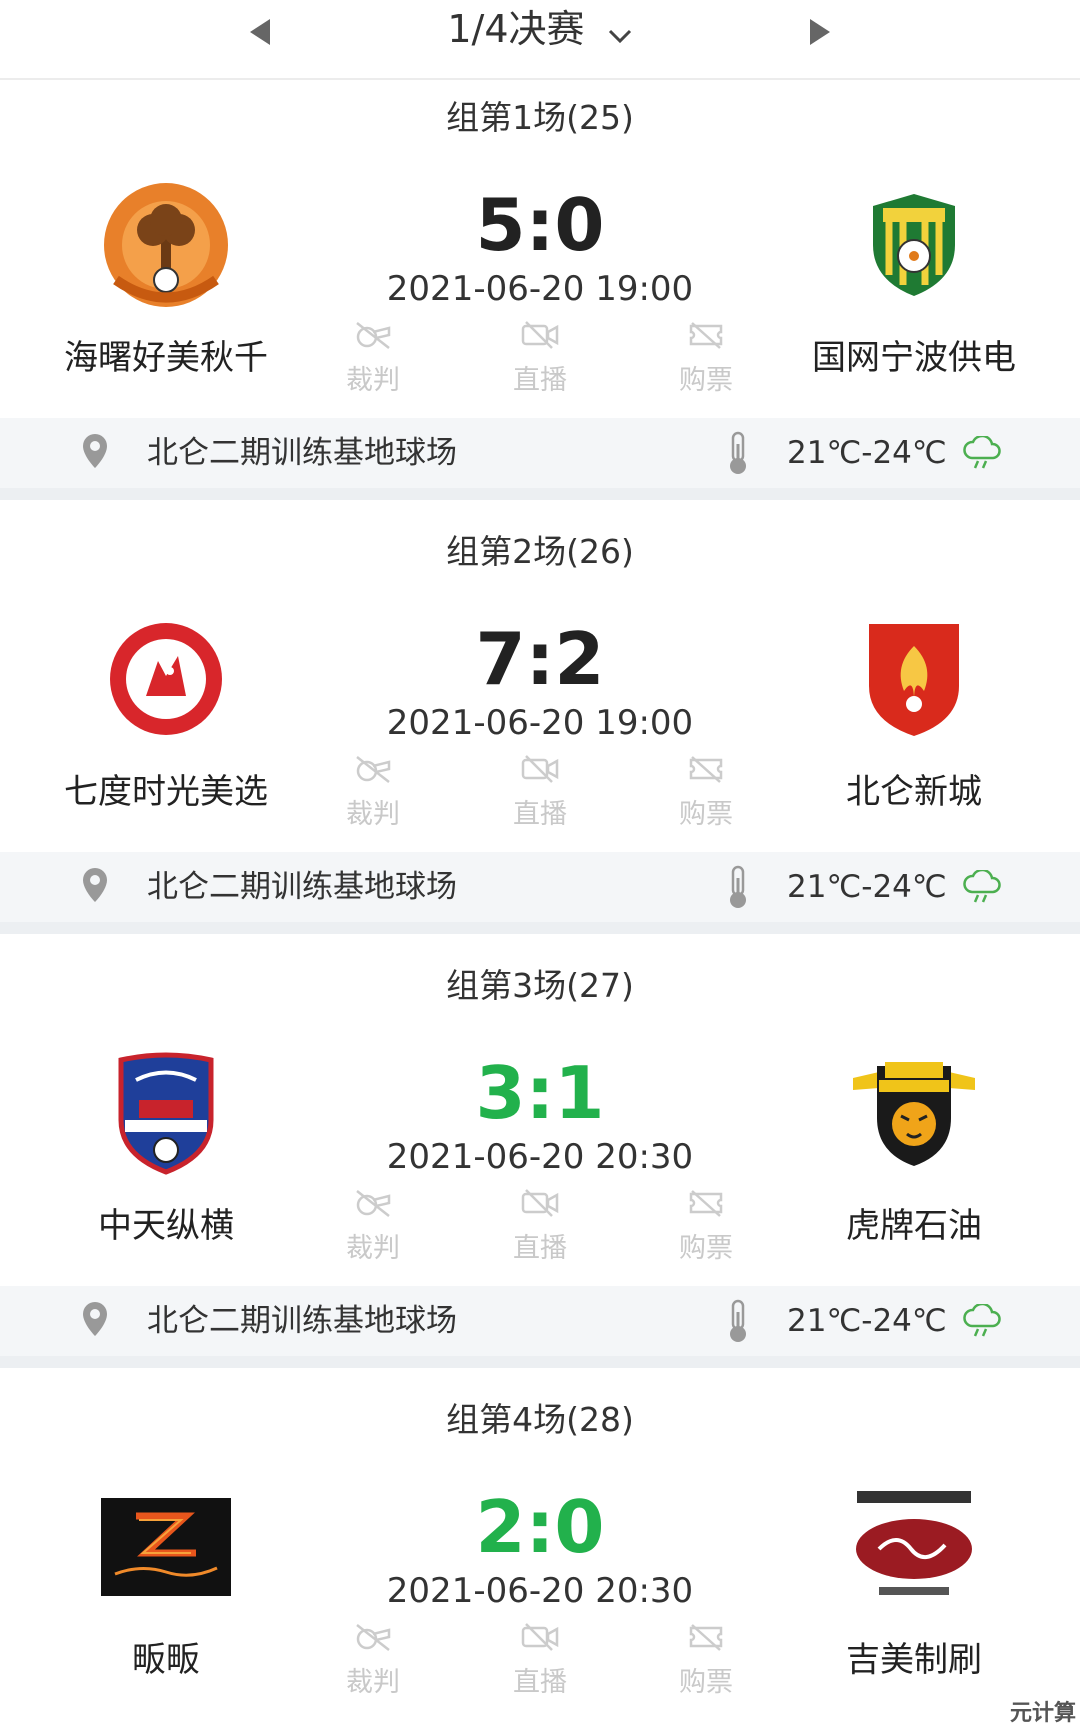 This screenshot has width=1080, height=1733. I want to click on watermark: 元计算, so click(1042, 1713).